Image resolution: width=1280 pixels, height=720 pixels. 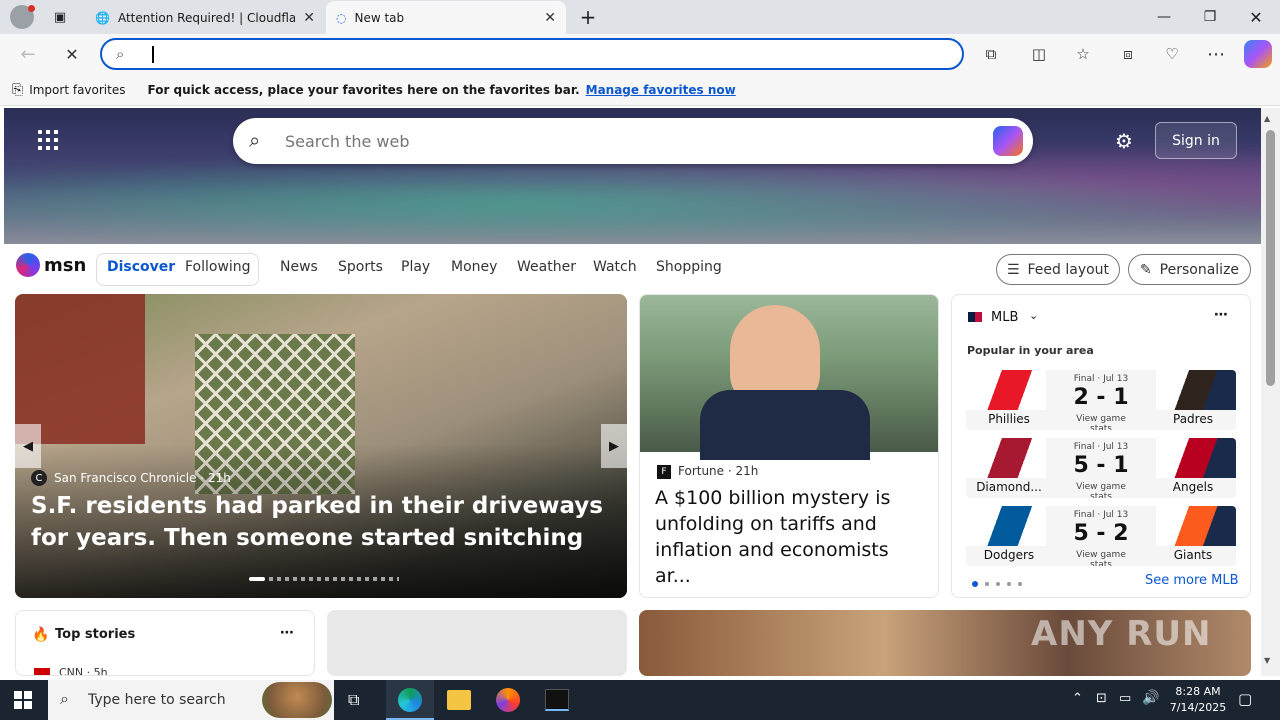 I want to click on split-screen-icon: ◫, so click(x=1039, y=54).